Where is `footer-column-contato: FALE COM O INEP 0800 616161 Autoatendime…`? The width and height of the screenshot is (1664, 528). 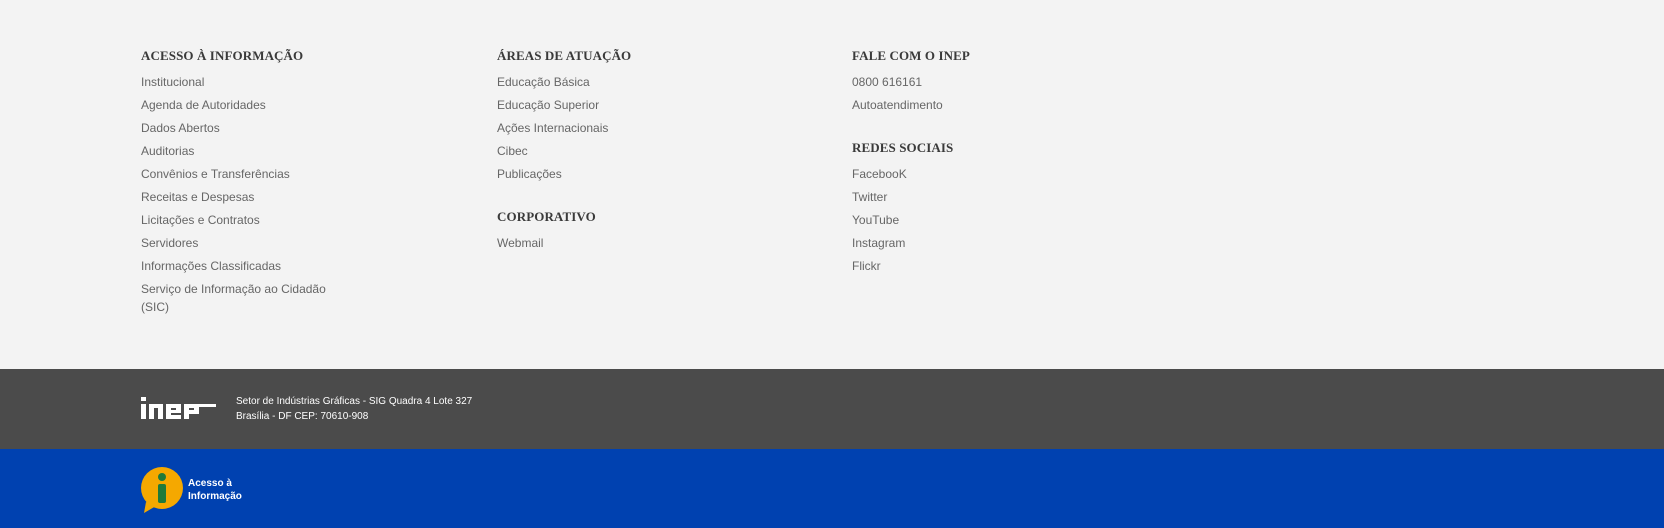
footer-column-contato: FALE COM O INEP 0800 616161 Autoatendime… is located at coordinates (952, 163).